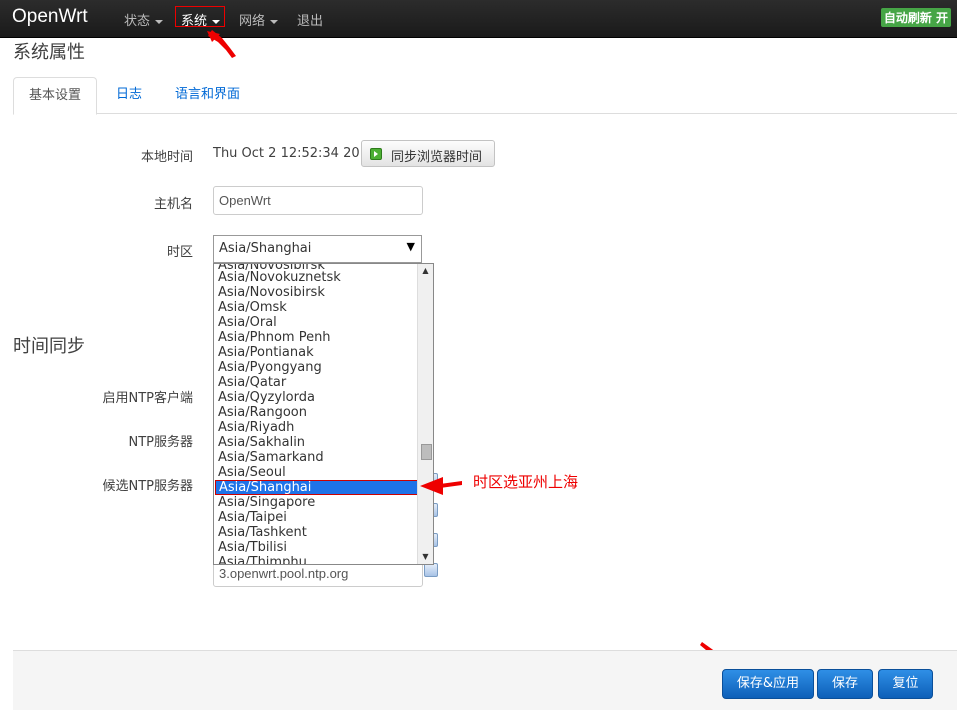 The height and width of the screenshot is (710, 957). I want to click on form-actions-bar: 保存&应用 保存 复位, so click(485, 680).